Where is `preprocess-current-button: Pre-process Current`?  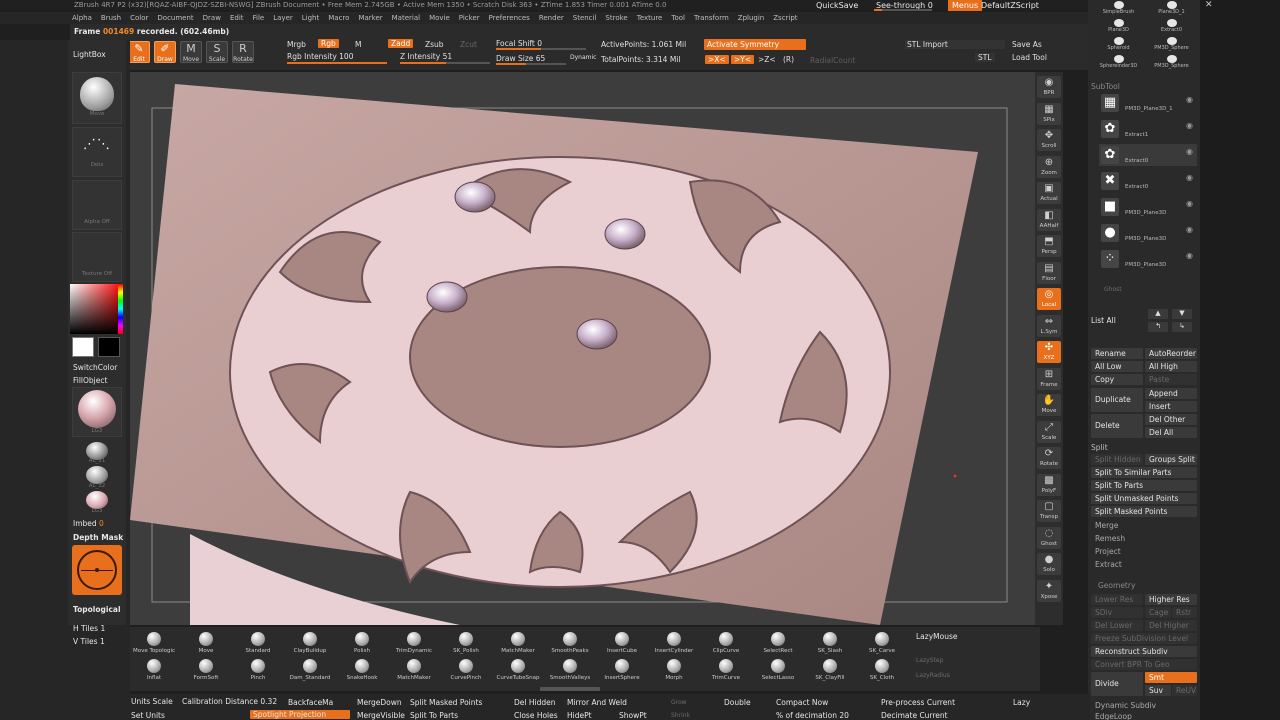
preprocess-current-button: Pre-process Current is located at coordinates (918, 702).